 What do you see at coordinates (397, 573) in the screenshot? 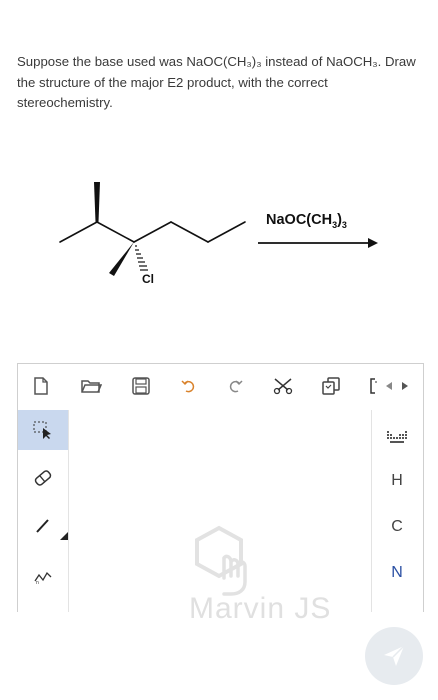
I see `atom-n-button: N` at bounding box center [397, 573].